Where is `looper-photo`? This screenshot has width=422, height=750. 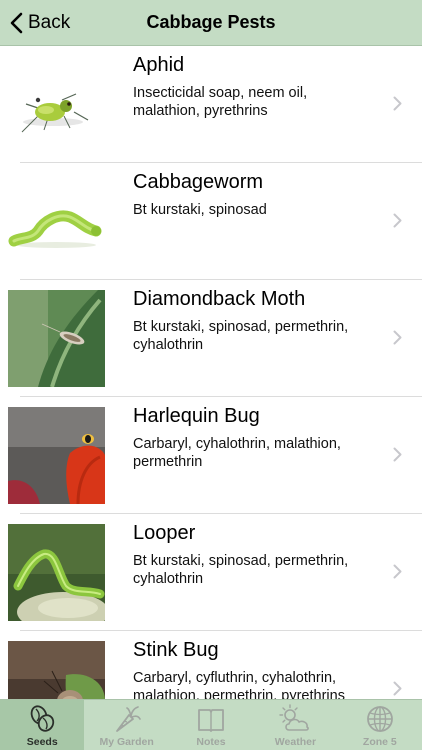 looper-photo is located at coordinates (56, 572).